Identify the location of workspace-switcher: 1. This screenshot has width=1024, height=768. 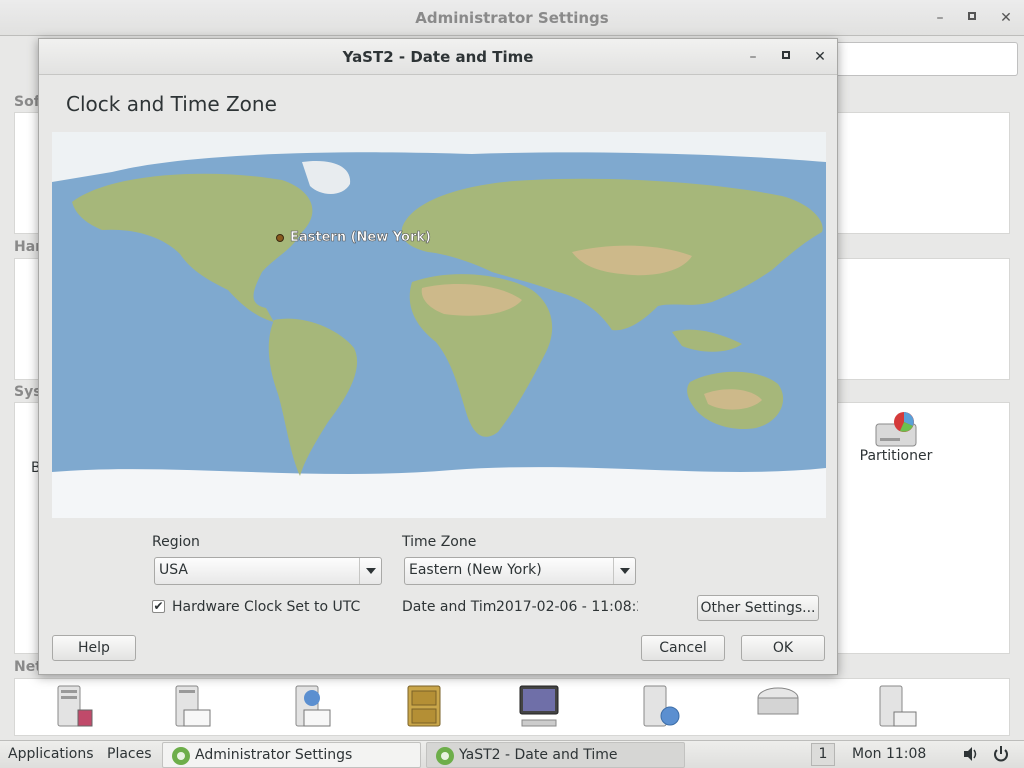
(823, 754).